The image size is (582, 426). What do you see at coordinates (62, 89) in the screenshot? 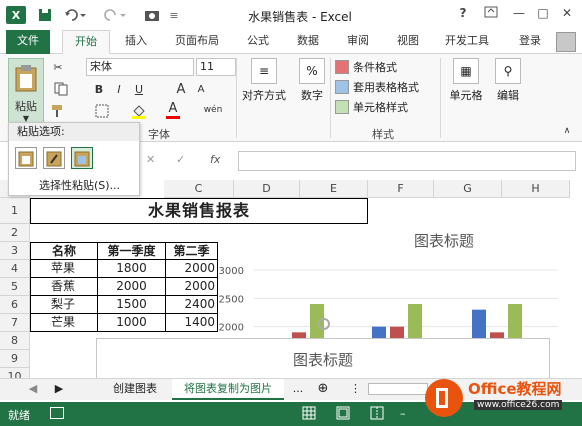
I see `copy-icon` at bounding box center [62, 89].